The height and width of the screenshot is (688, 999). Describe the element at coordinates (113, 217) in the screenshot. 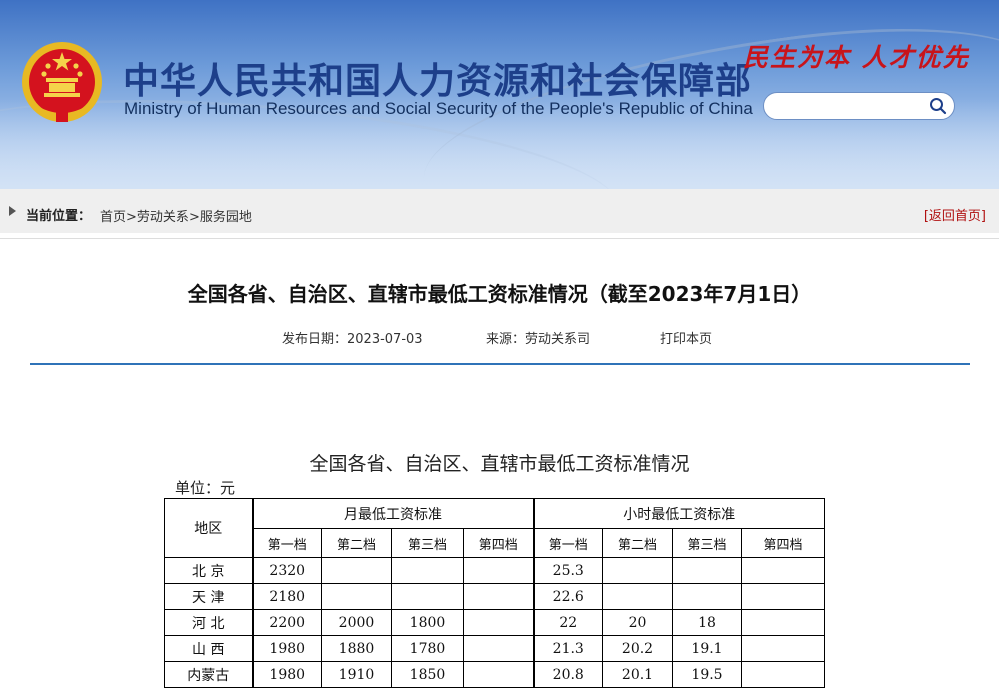

I see `breadcrumb-home-link: 首页` at that location.